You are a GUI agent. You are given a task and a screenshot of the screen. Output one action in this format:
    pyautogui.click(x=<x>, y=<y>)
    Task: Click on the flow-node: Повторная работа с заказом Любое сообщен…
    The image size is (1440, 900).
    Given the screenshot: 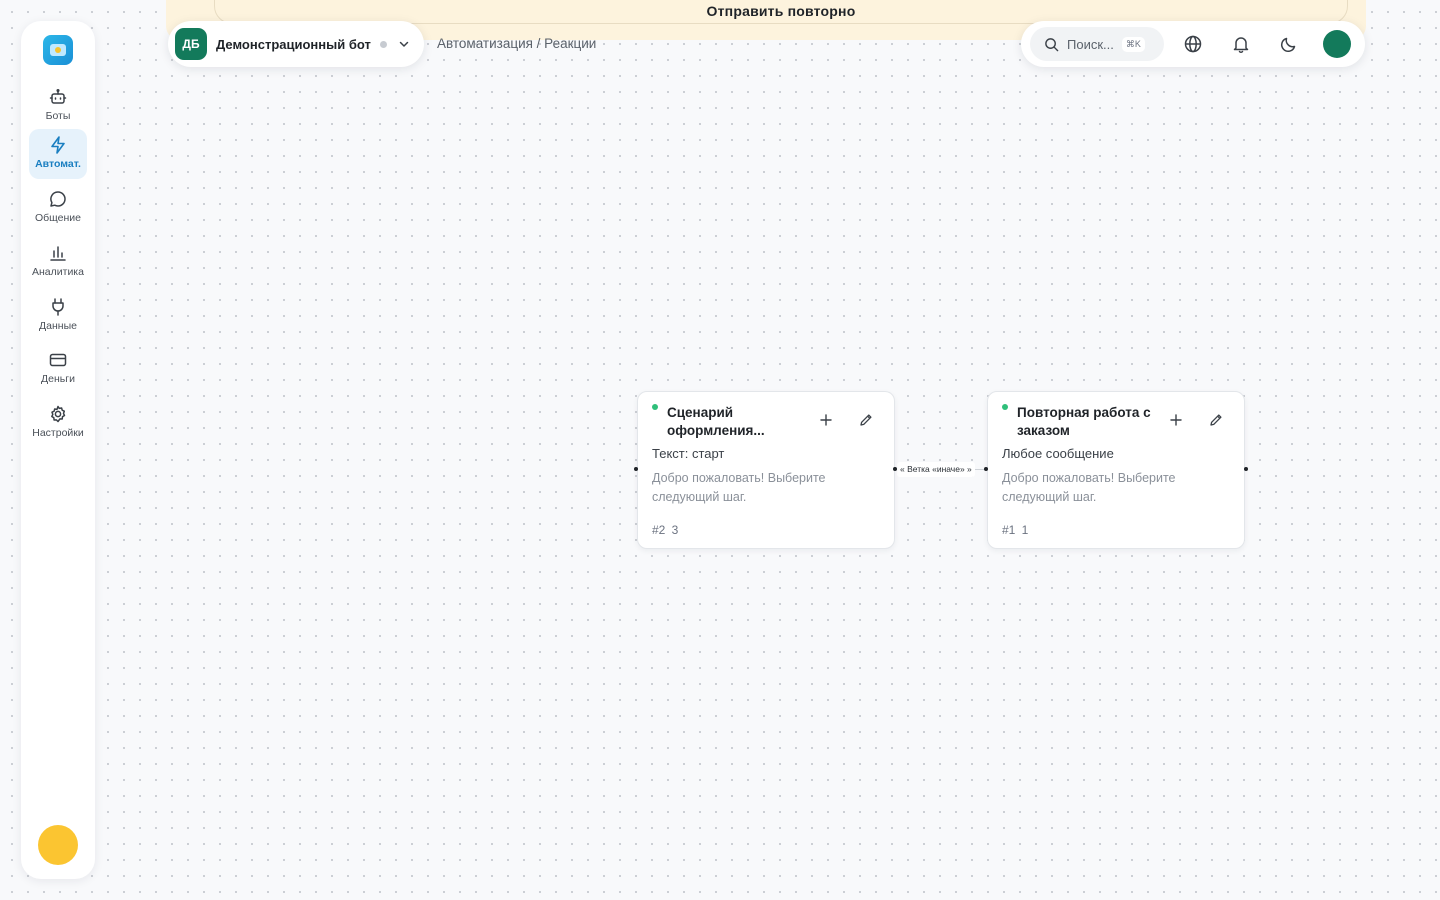 What is the action you would take?
    pyautogui.click(x=1116, y=470)
    